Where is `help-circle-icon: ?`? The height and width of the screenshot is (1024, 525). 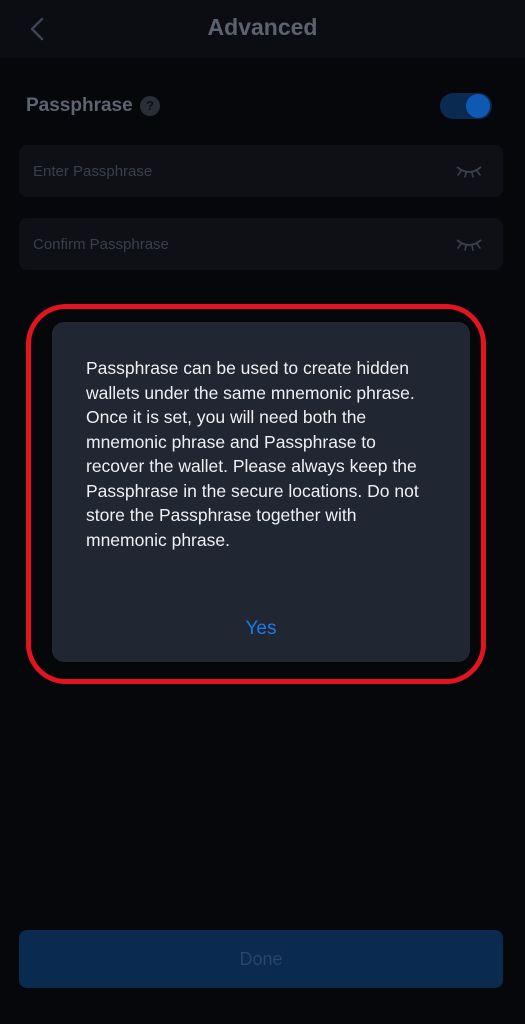 help-circle-icon: ? is located at coordinates (150, 106).